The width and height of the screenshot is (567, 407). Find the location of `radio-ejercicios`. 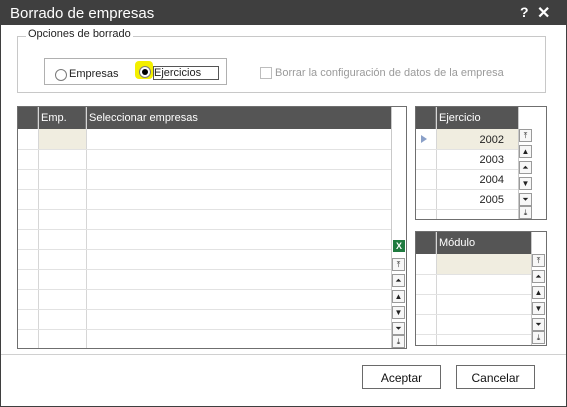

radio-ejercicios is located at coordinates (145, 72).